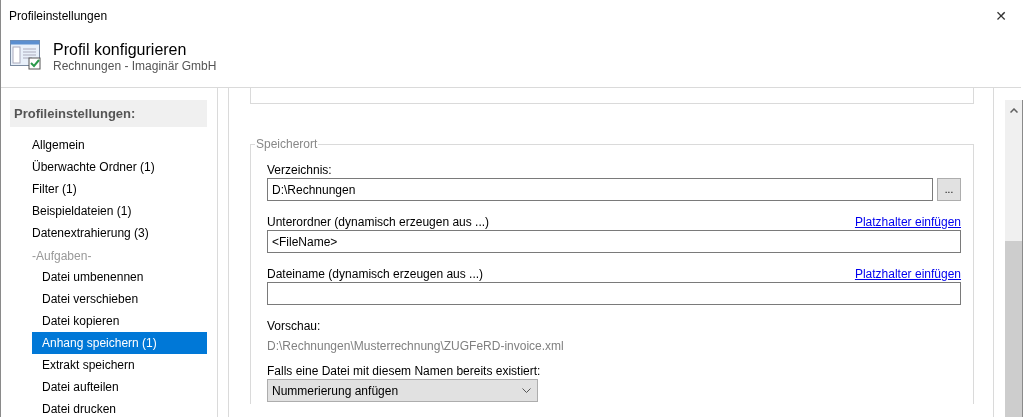 The width and height of the screenshot is (1025, 417). I want to click on sidebar-item: Extrakt speichern, so click(108, 365).